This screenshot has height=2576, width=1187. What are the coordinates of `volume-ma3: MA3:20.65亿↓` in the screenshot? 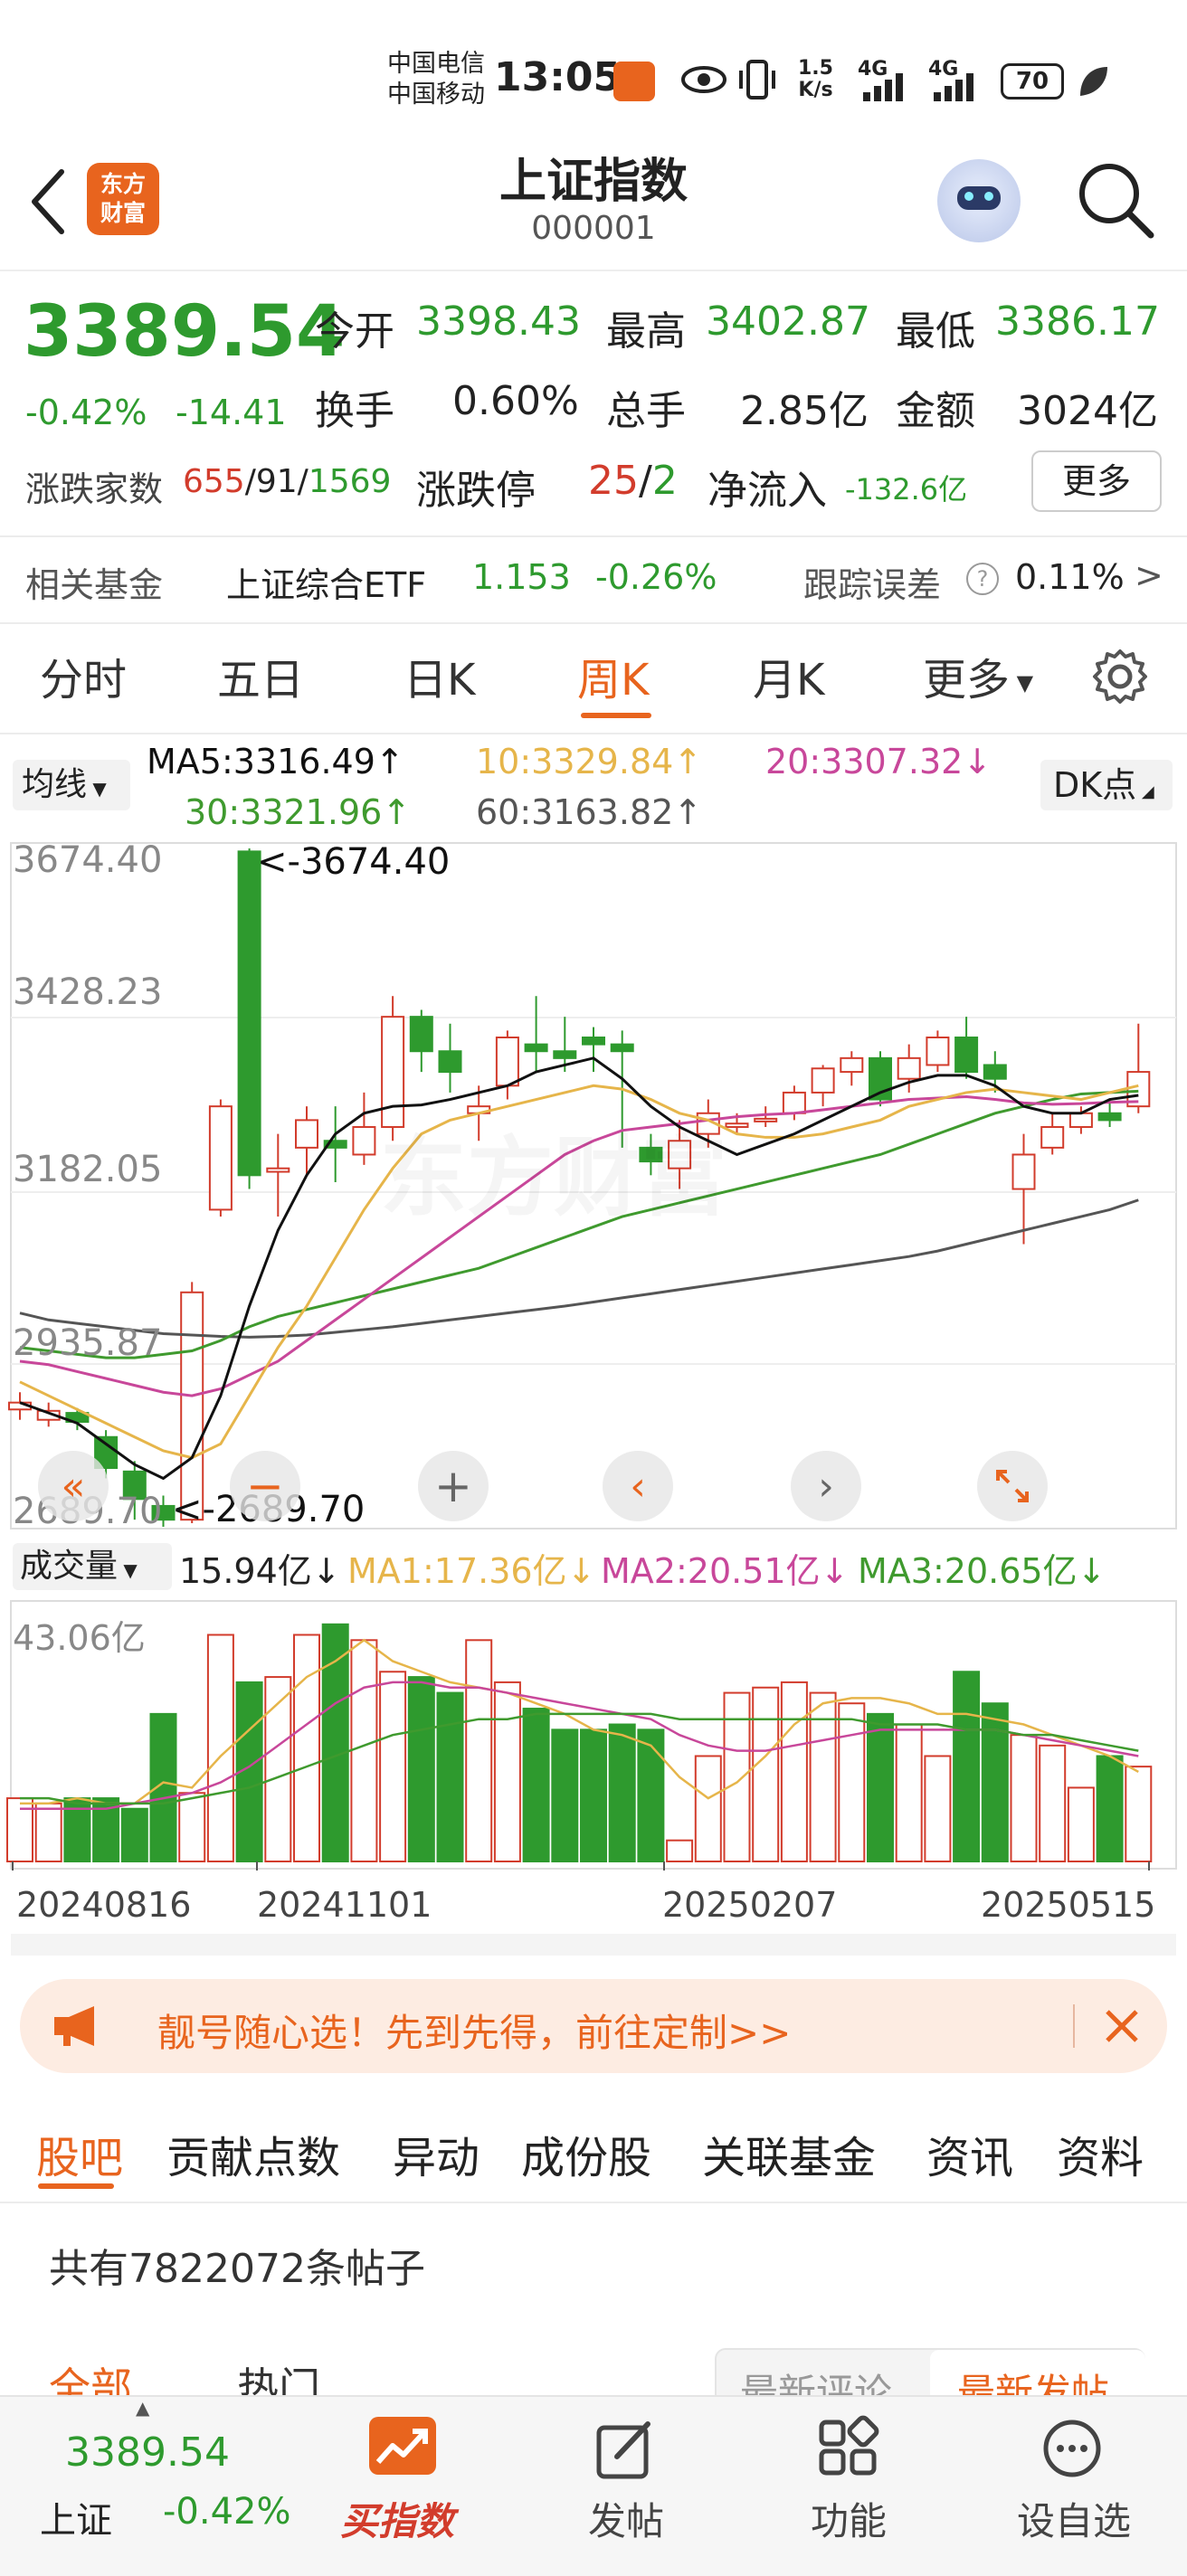 It's located at (982, 1571).